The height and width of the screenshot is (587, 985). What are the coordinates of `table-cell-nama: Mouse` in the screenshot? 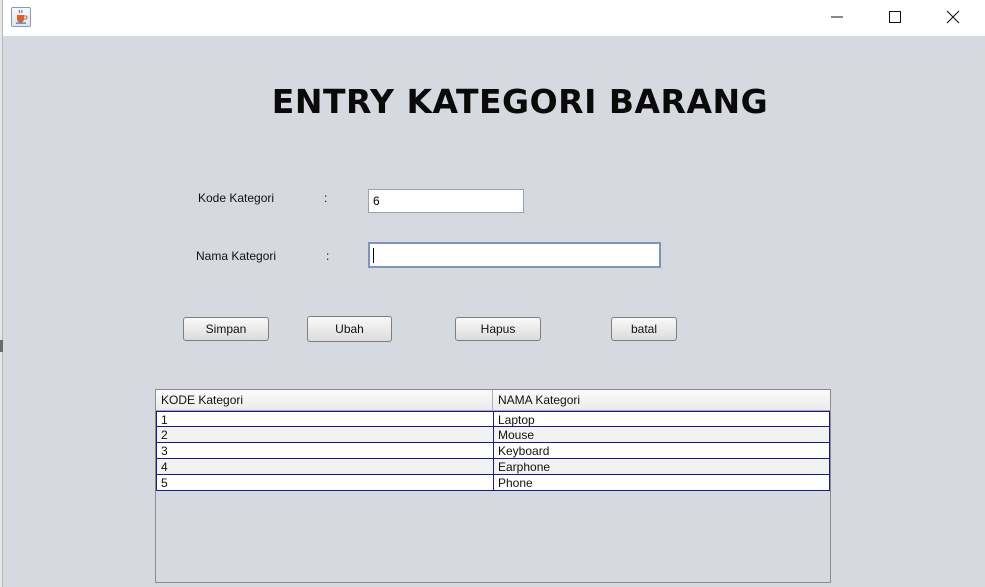 It's located at (516, 435).